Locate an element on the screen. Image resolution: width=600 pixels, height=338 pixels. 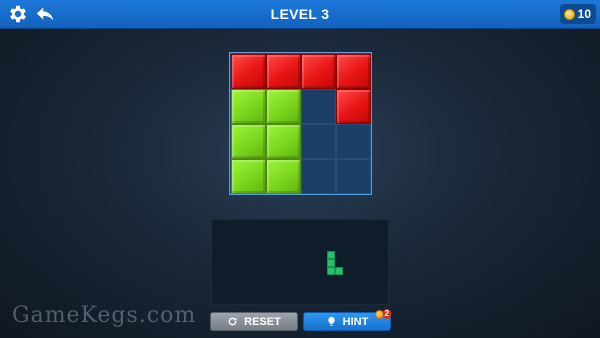
coin-counter: 10 is located at coordinates (577, 14).